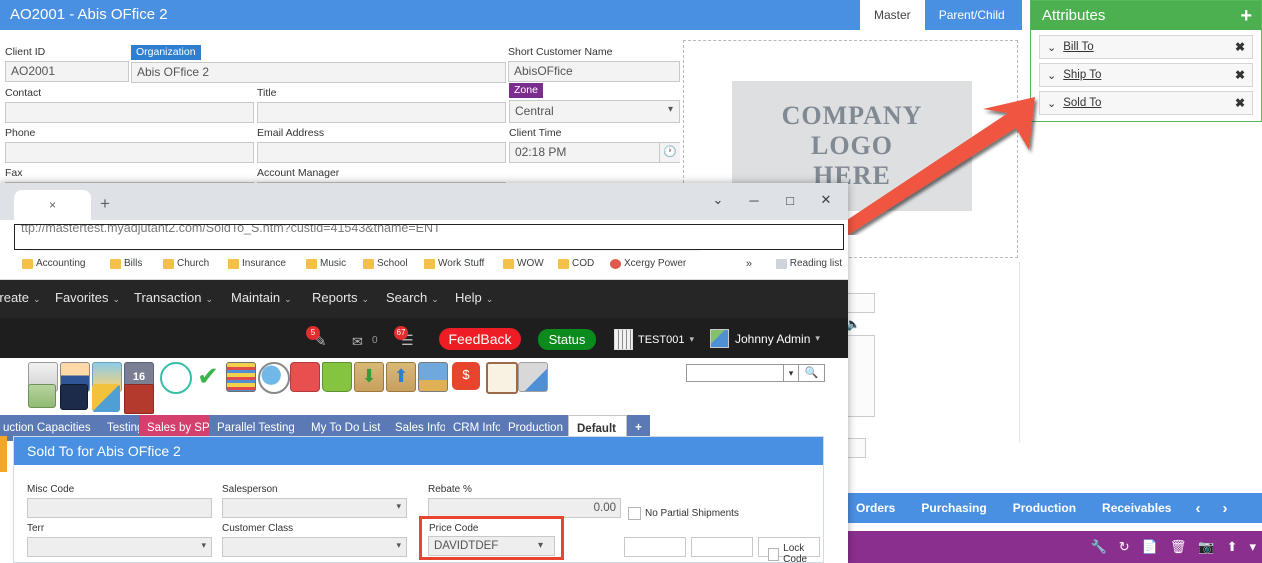  I want to click on minimize-button: ─, so click(754, 200).